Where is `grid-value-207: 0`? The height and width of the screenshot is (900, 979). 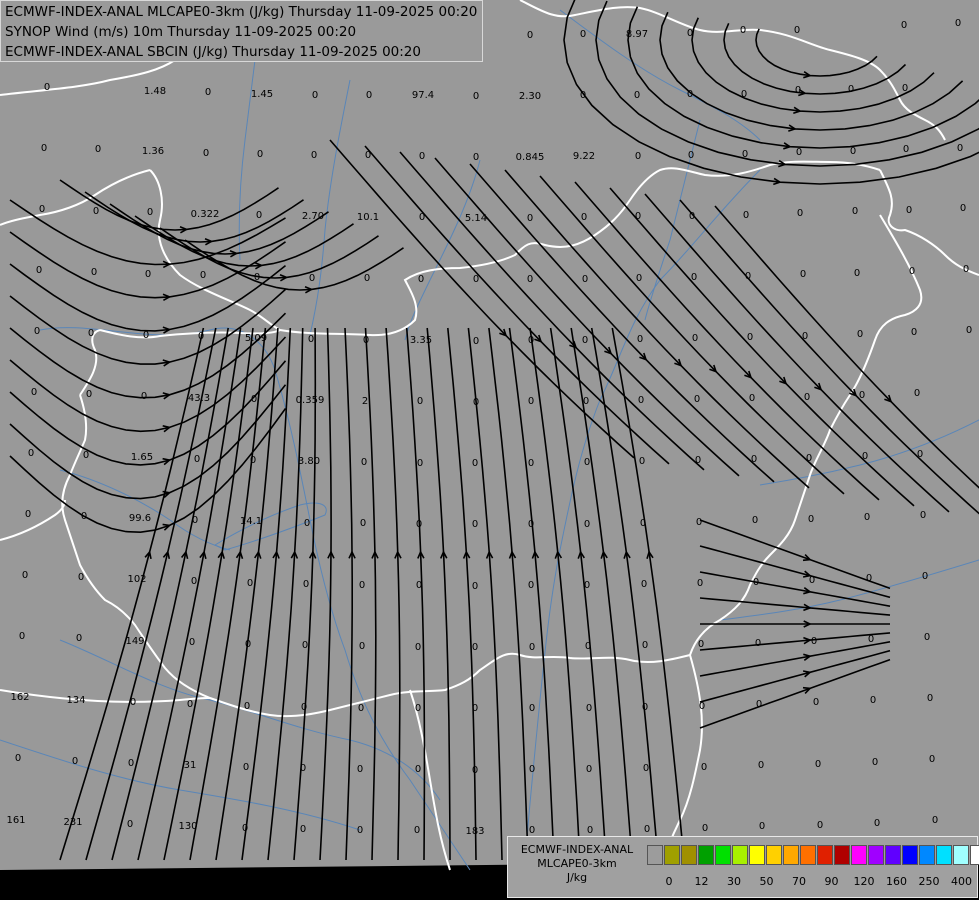
grid-value-207: 0 is located at coordinates (360, 769).